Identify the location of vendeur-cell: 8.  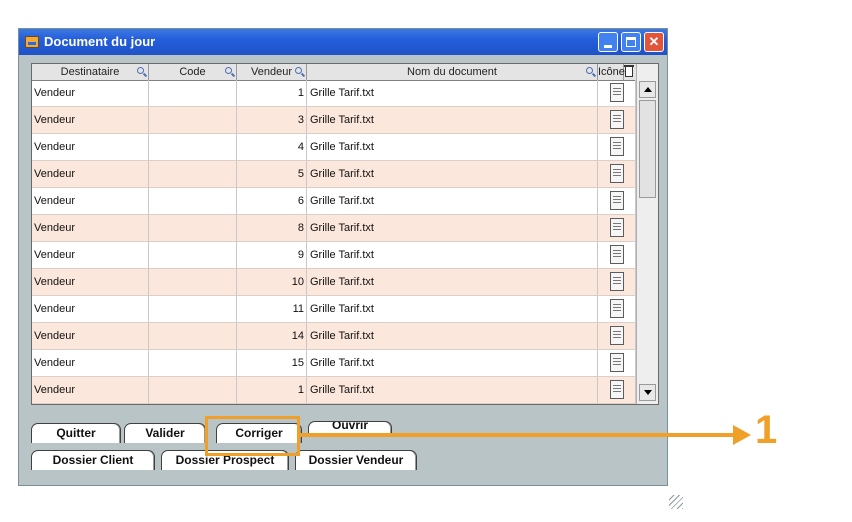
(272, 228).